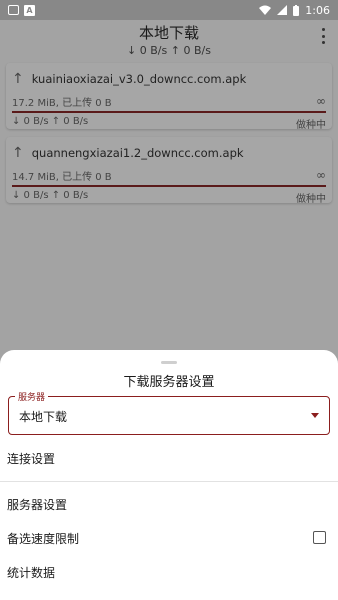  I want to click on sheet-title: 下载服务器设置, so click(169, 382).